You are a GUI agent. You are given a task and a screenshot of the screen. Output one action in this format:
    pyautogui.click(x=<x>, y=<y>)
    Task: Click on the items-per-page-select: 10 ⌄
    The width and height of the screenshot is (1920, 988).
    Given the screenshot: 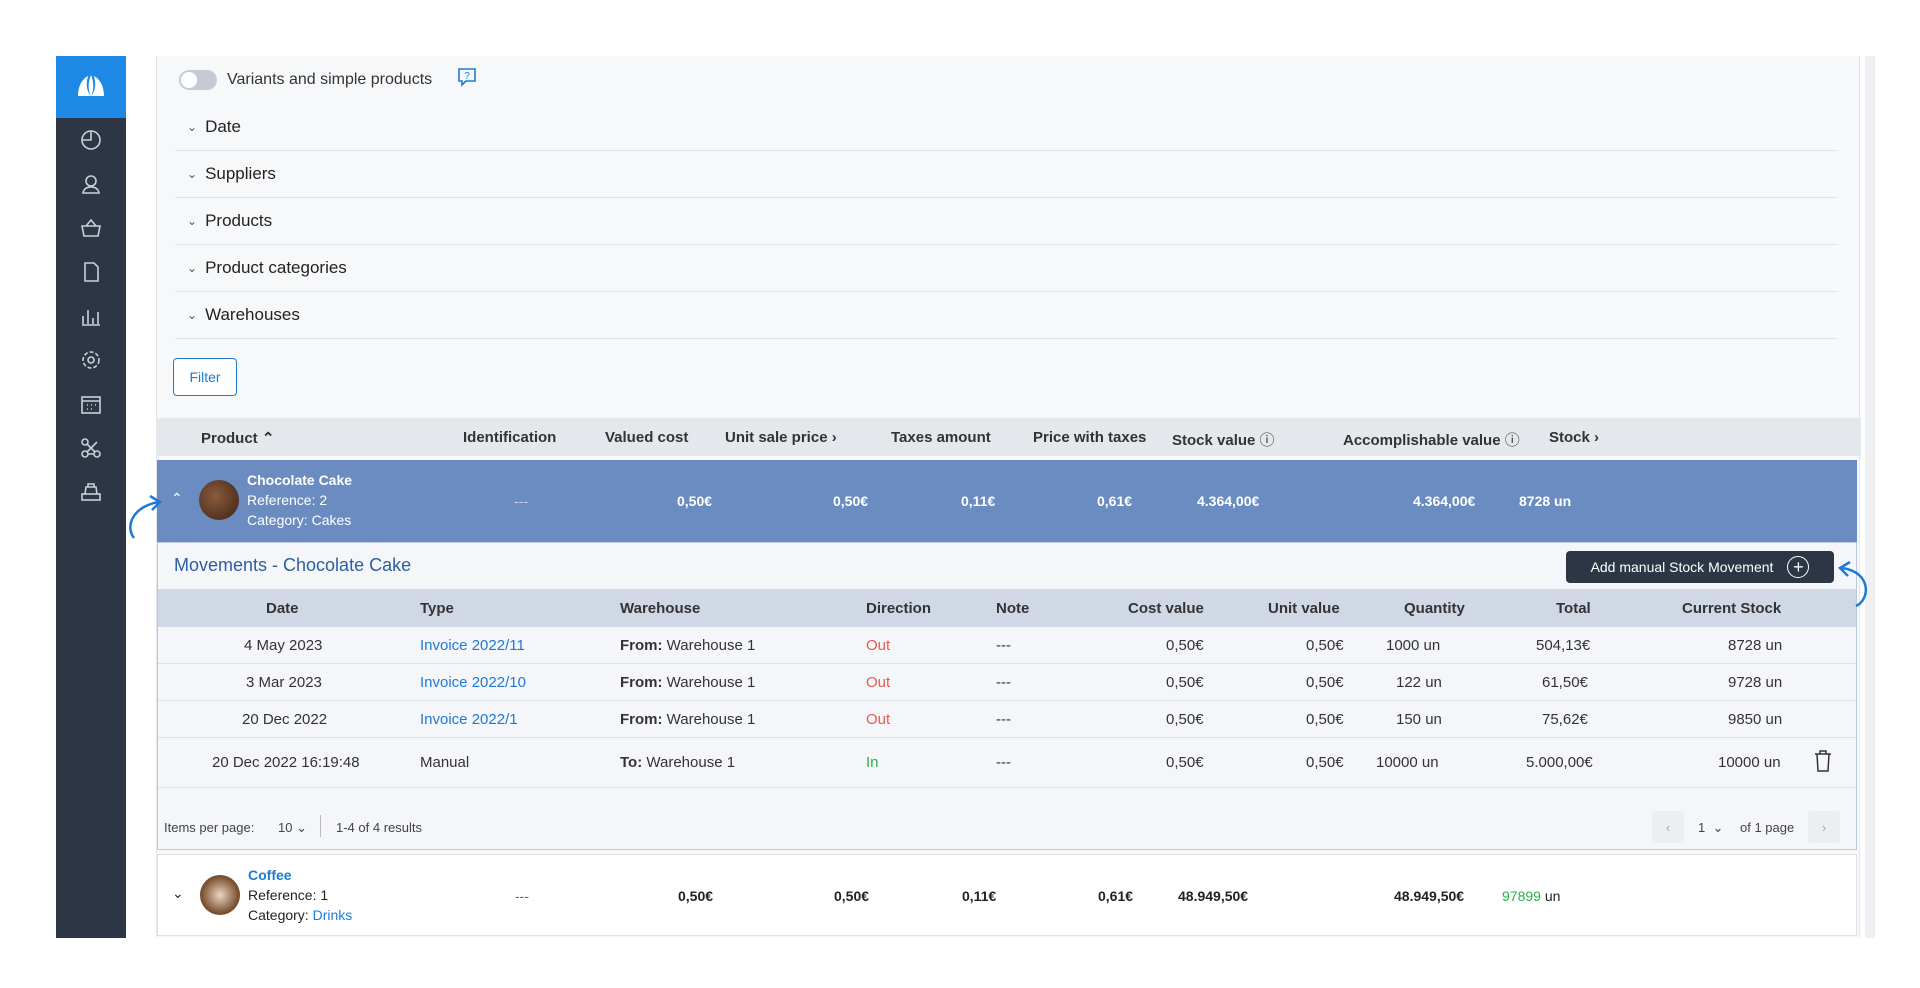 What is the action you would take?
    pyautogui.click(x=292, y=828)
    